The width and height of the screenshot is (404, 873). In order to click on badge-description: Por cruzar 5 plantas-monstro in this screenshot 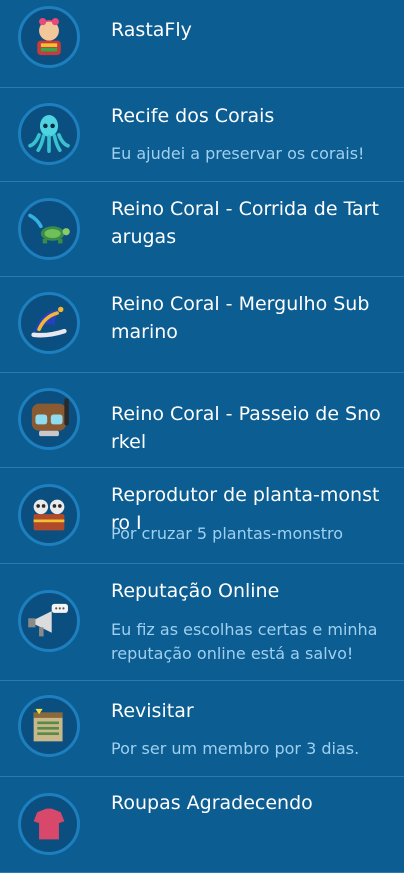, I will do `click(227, 533)`.